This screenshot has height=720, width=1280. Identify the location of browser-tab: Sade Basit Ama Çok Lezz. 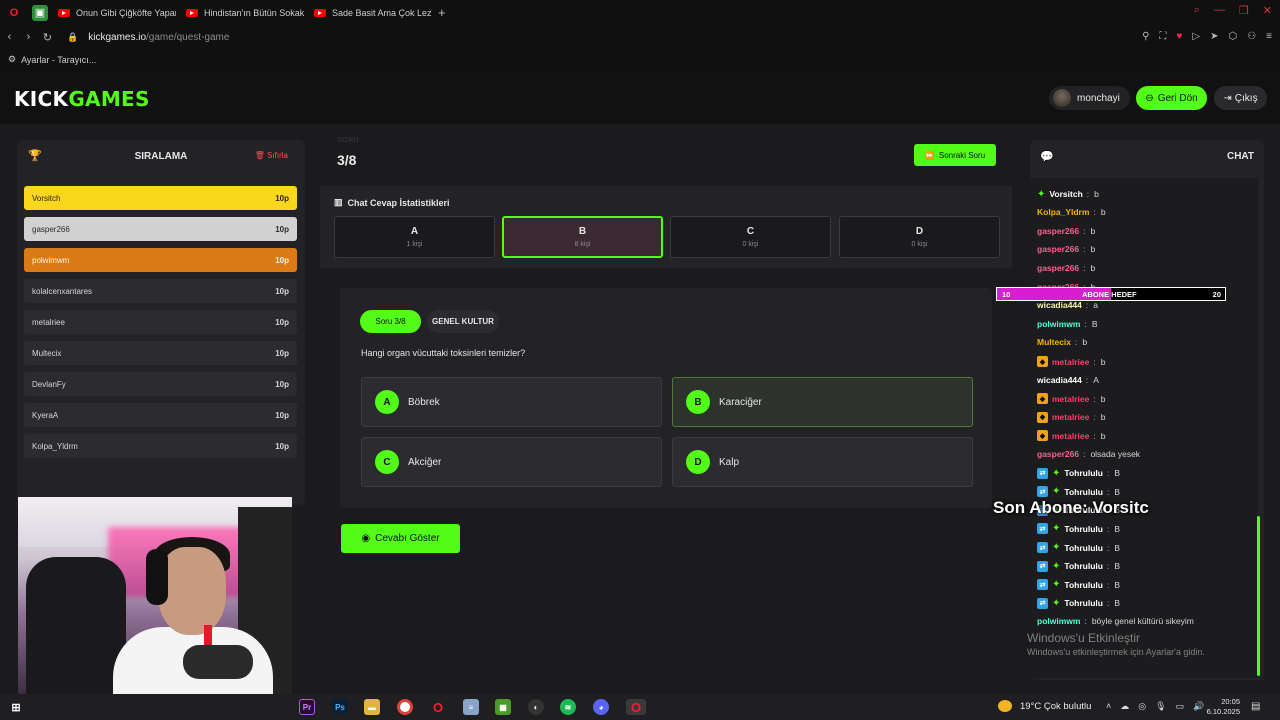
(368, 12).